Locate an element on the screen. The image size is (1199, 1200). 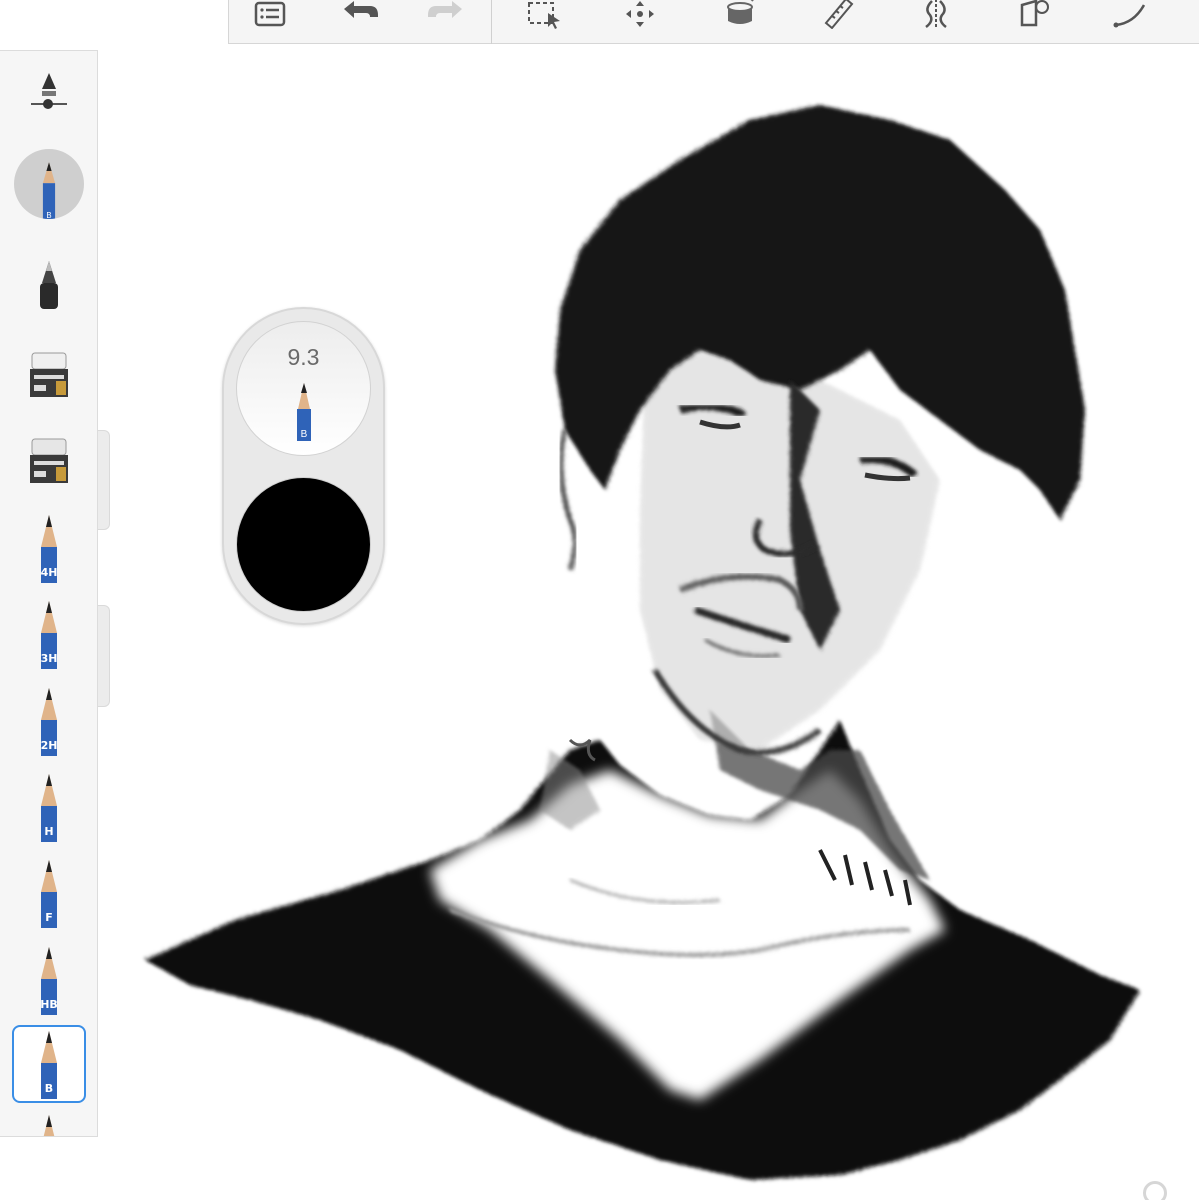
brush-pencil-hb: HB is located at coordinates (49, 980).